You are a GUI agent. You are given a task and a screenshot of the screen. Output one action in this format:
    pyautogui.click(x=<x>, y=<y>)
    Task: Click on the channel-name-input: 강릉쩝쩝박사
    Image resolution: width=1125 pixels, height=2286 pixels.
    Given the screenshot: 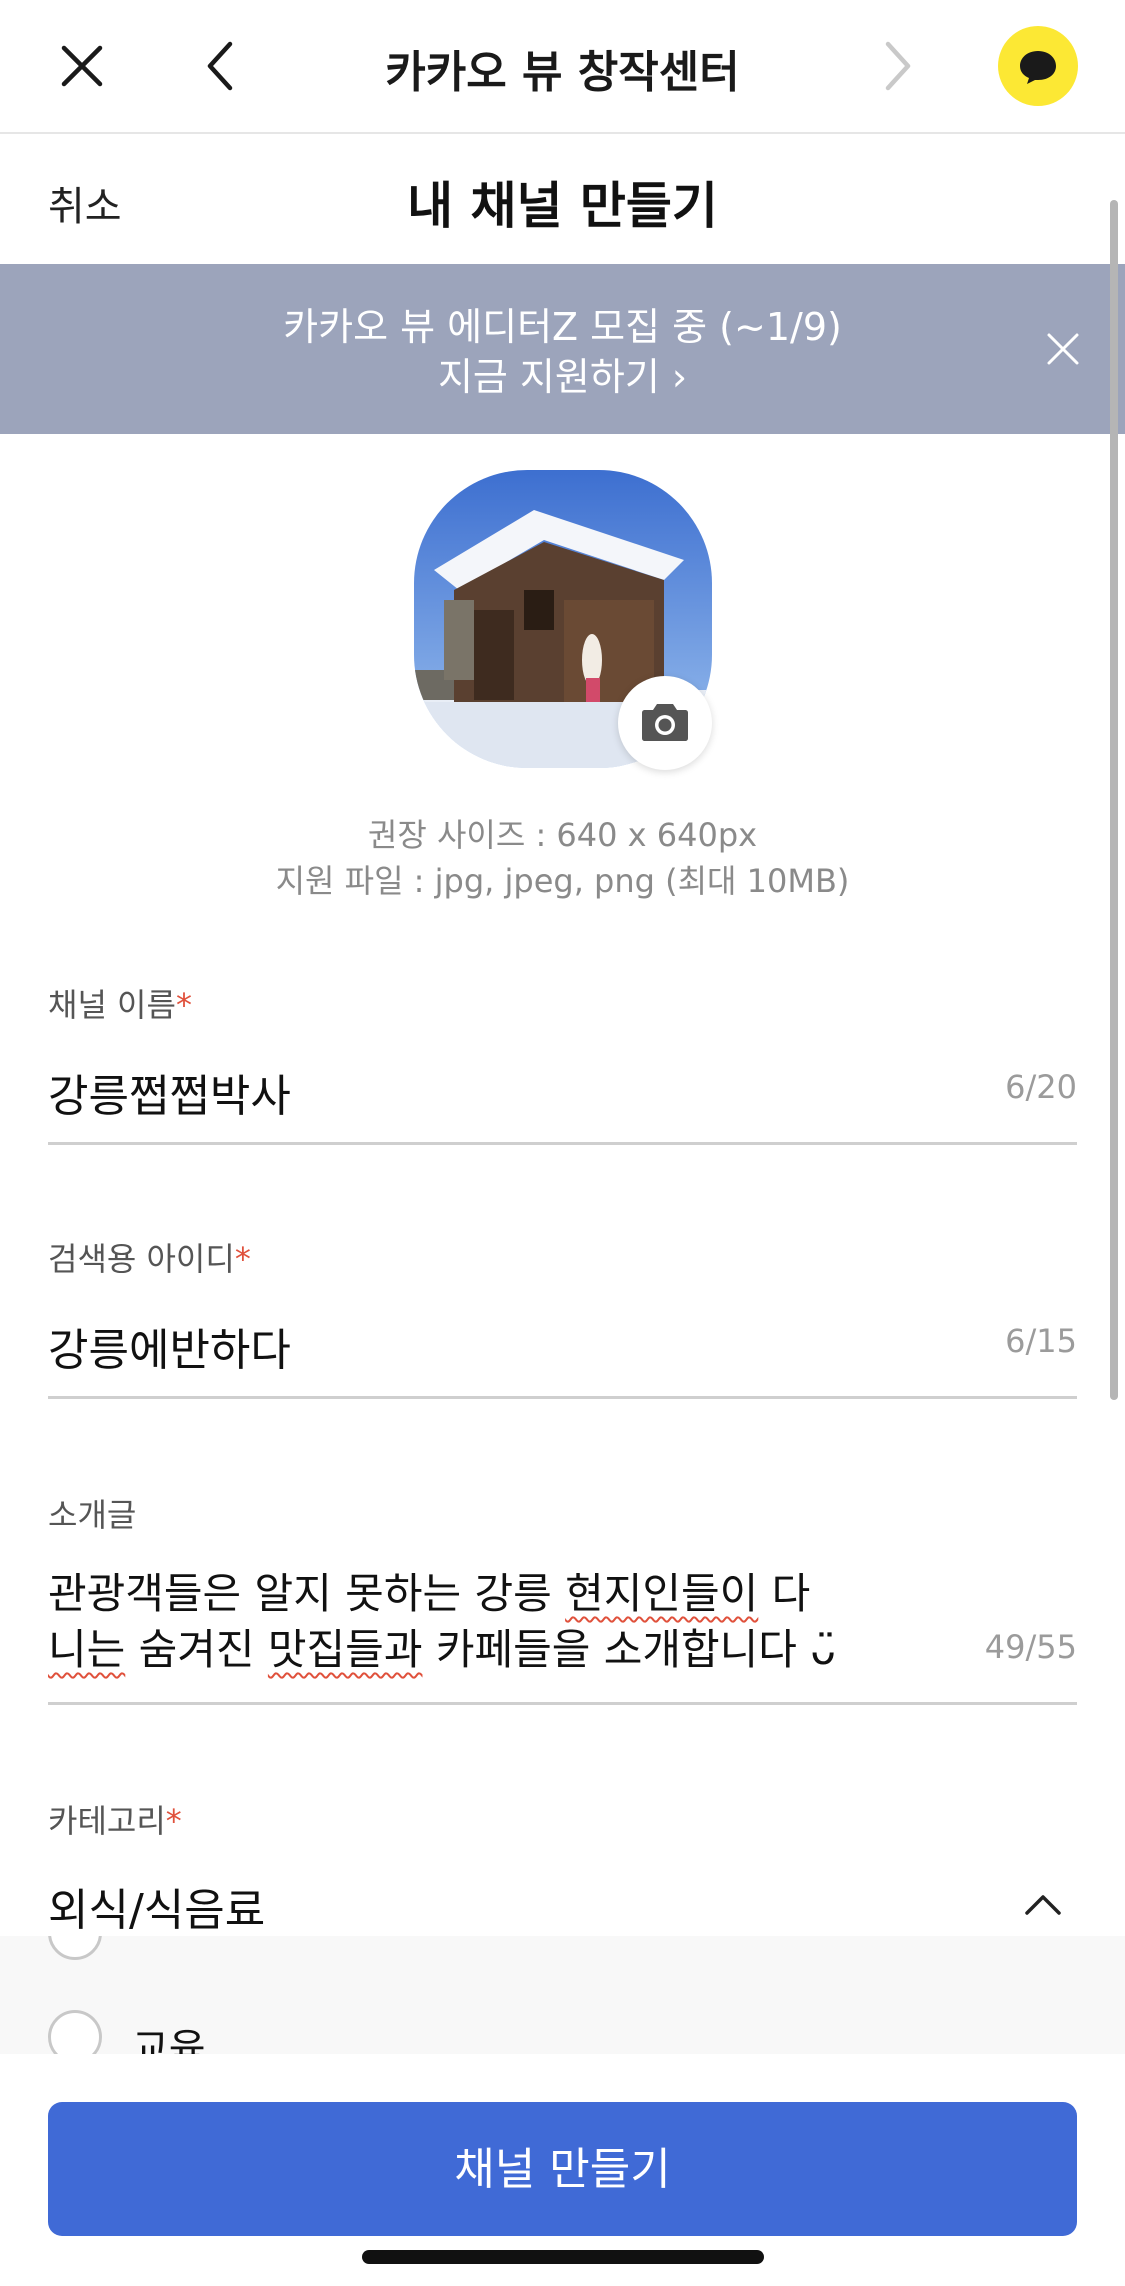 What is the action you would take?
    pyautogui.click(x=169, y=1092)
    